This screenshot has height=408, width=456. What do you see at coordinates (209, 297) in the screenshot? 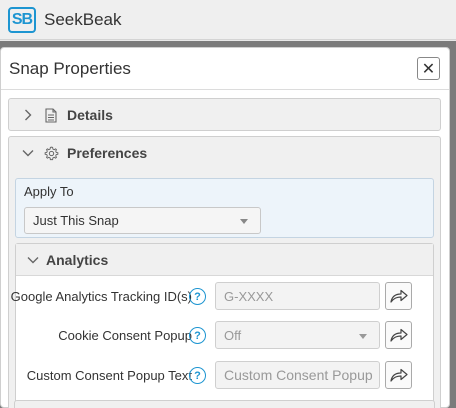
I see `ga-tracking-row: Google Analytics Tracking ID(s) ? G-XXXX` at bounding box center [209, 297].